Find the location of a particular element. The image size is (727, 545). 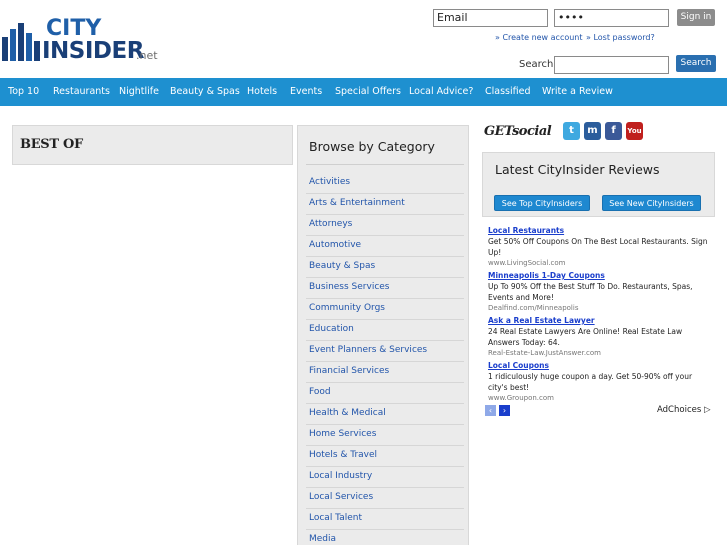

category-label: Attorneys is located at coordinates (330, 224).